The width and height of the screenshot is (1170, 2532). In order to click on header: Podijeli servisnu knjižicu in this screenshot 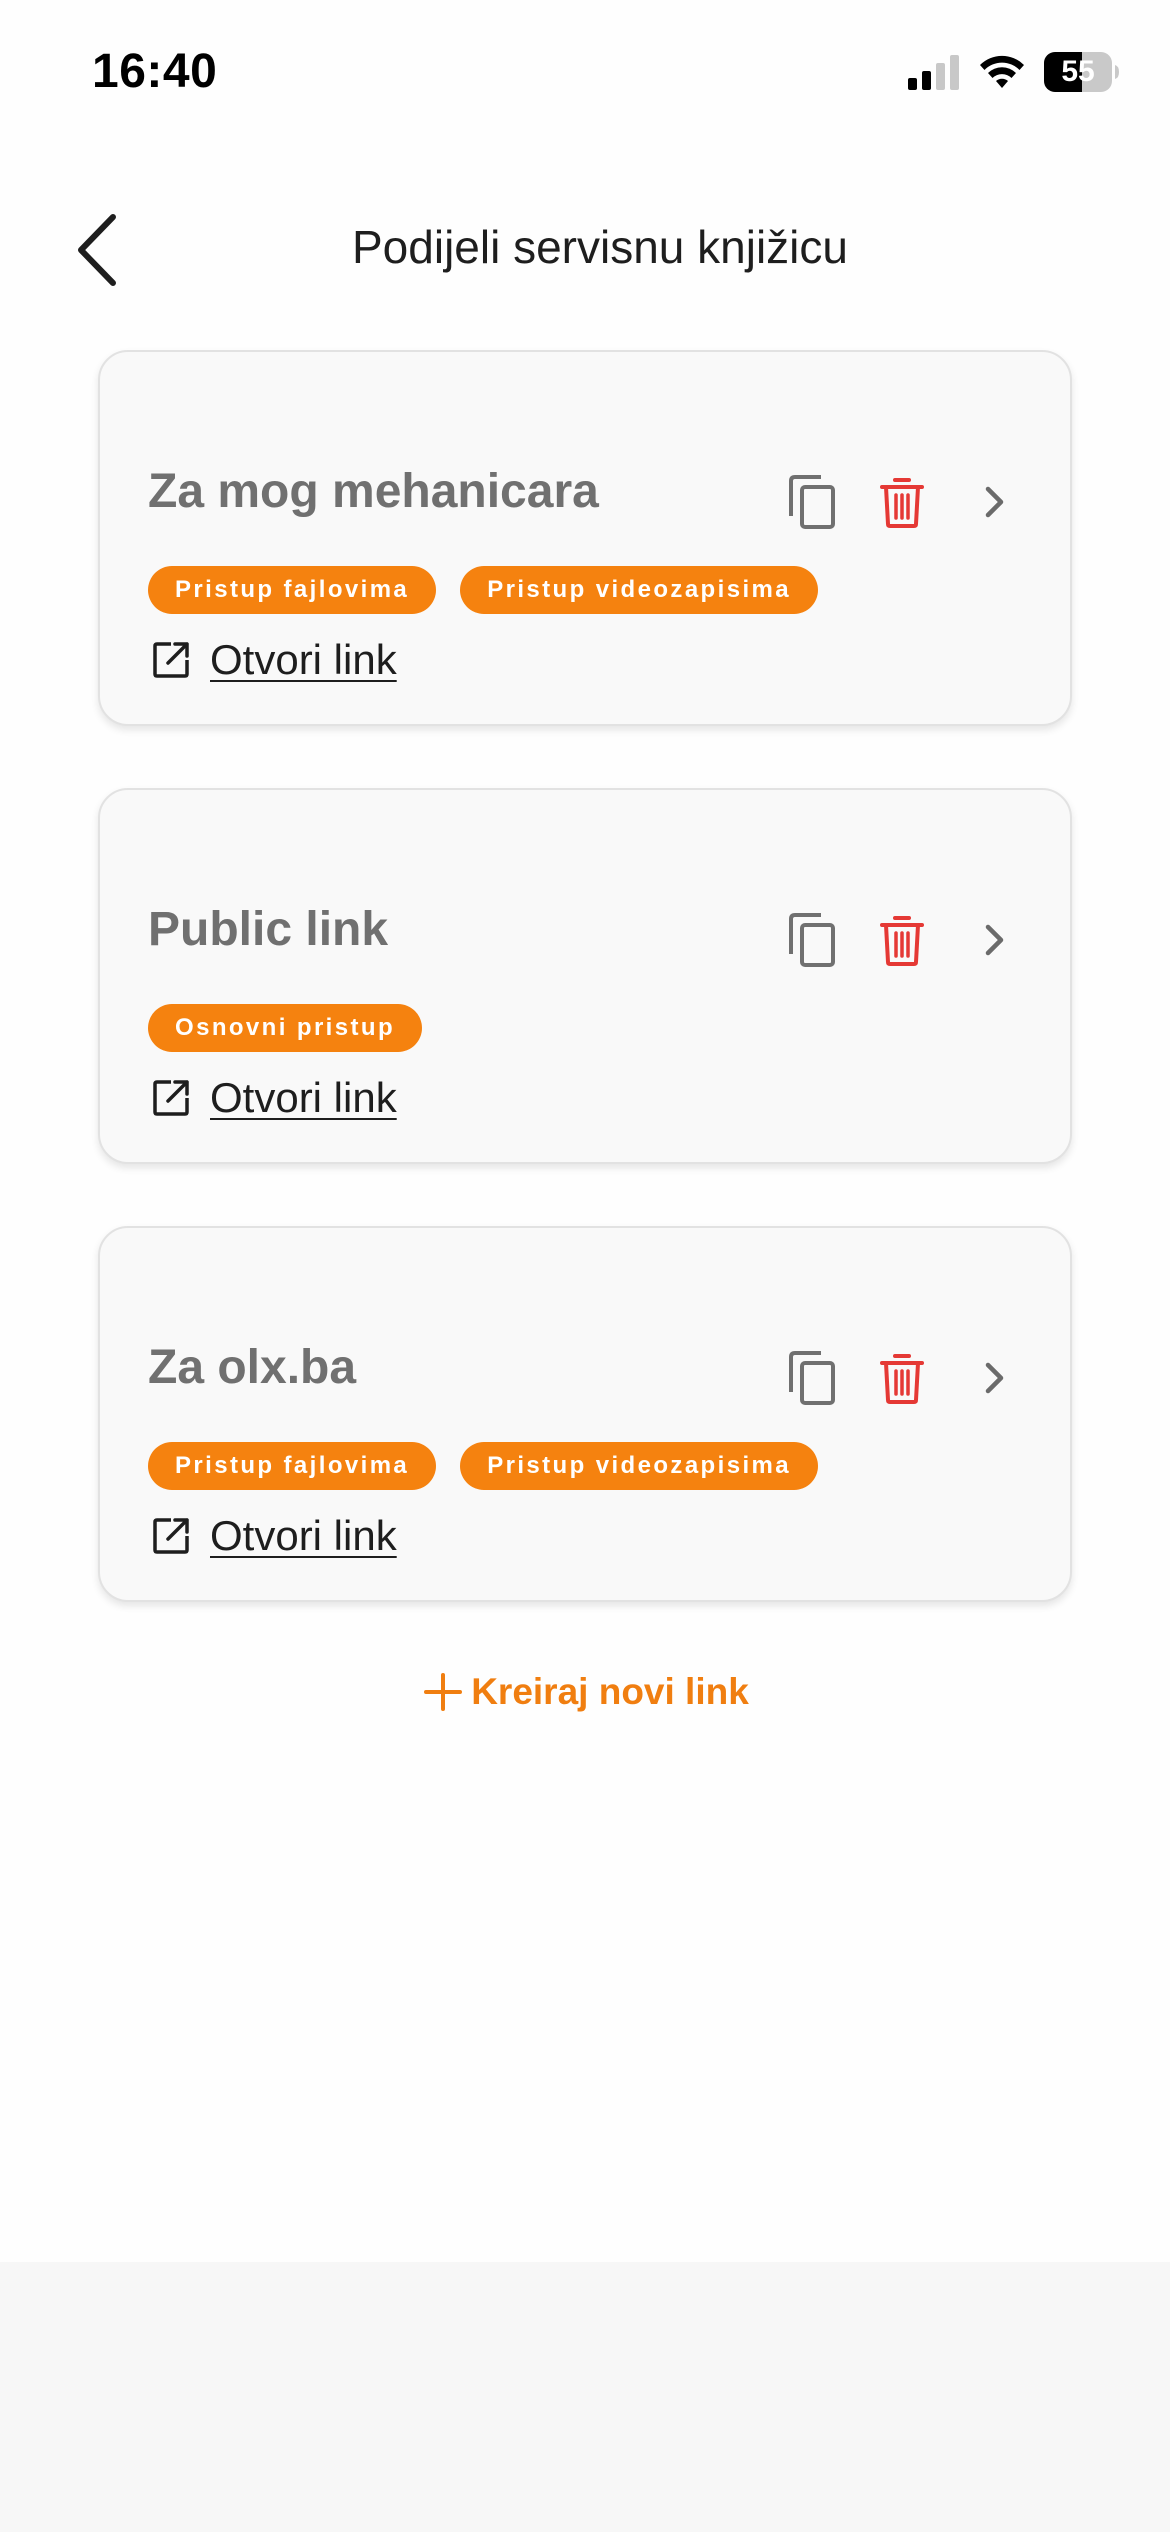, I will do `click(585, 250)`.